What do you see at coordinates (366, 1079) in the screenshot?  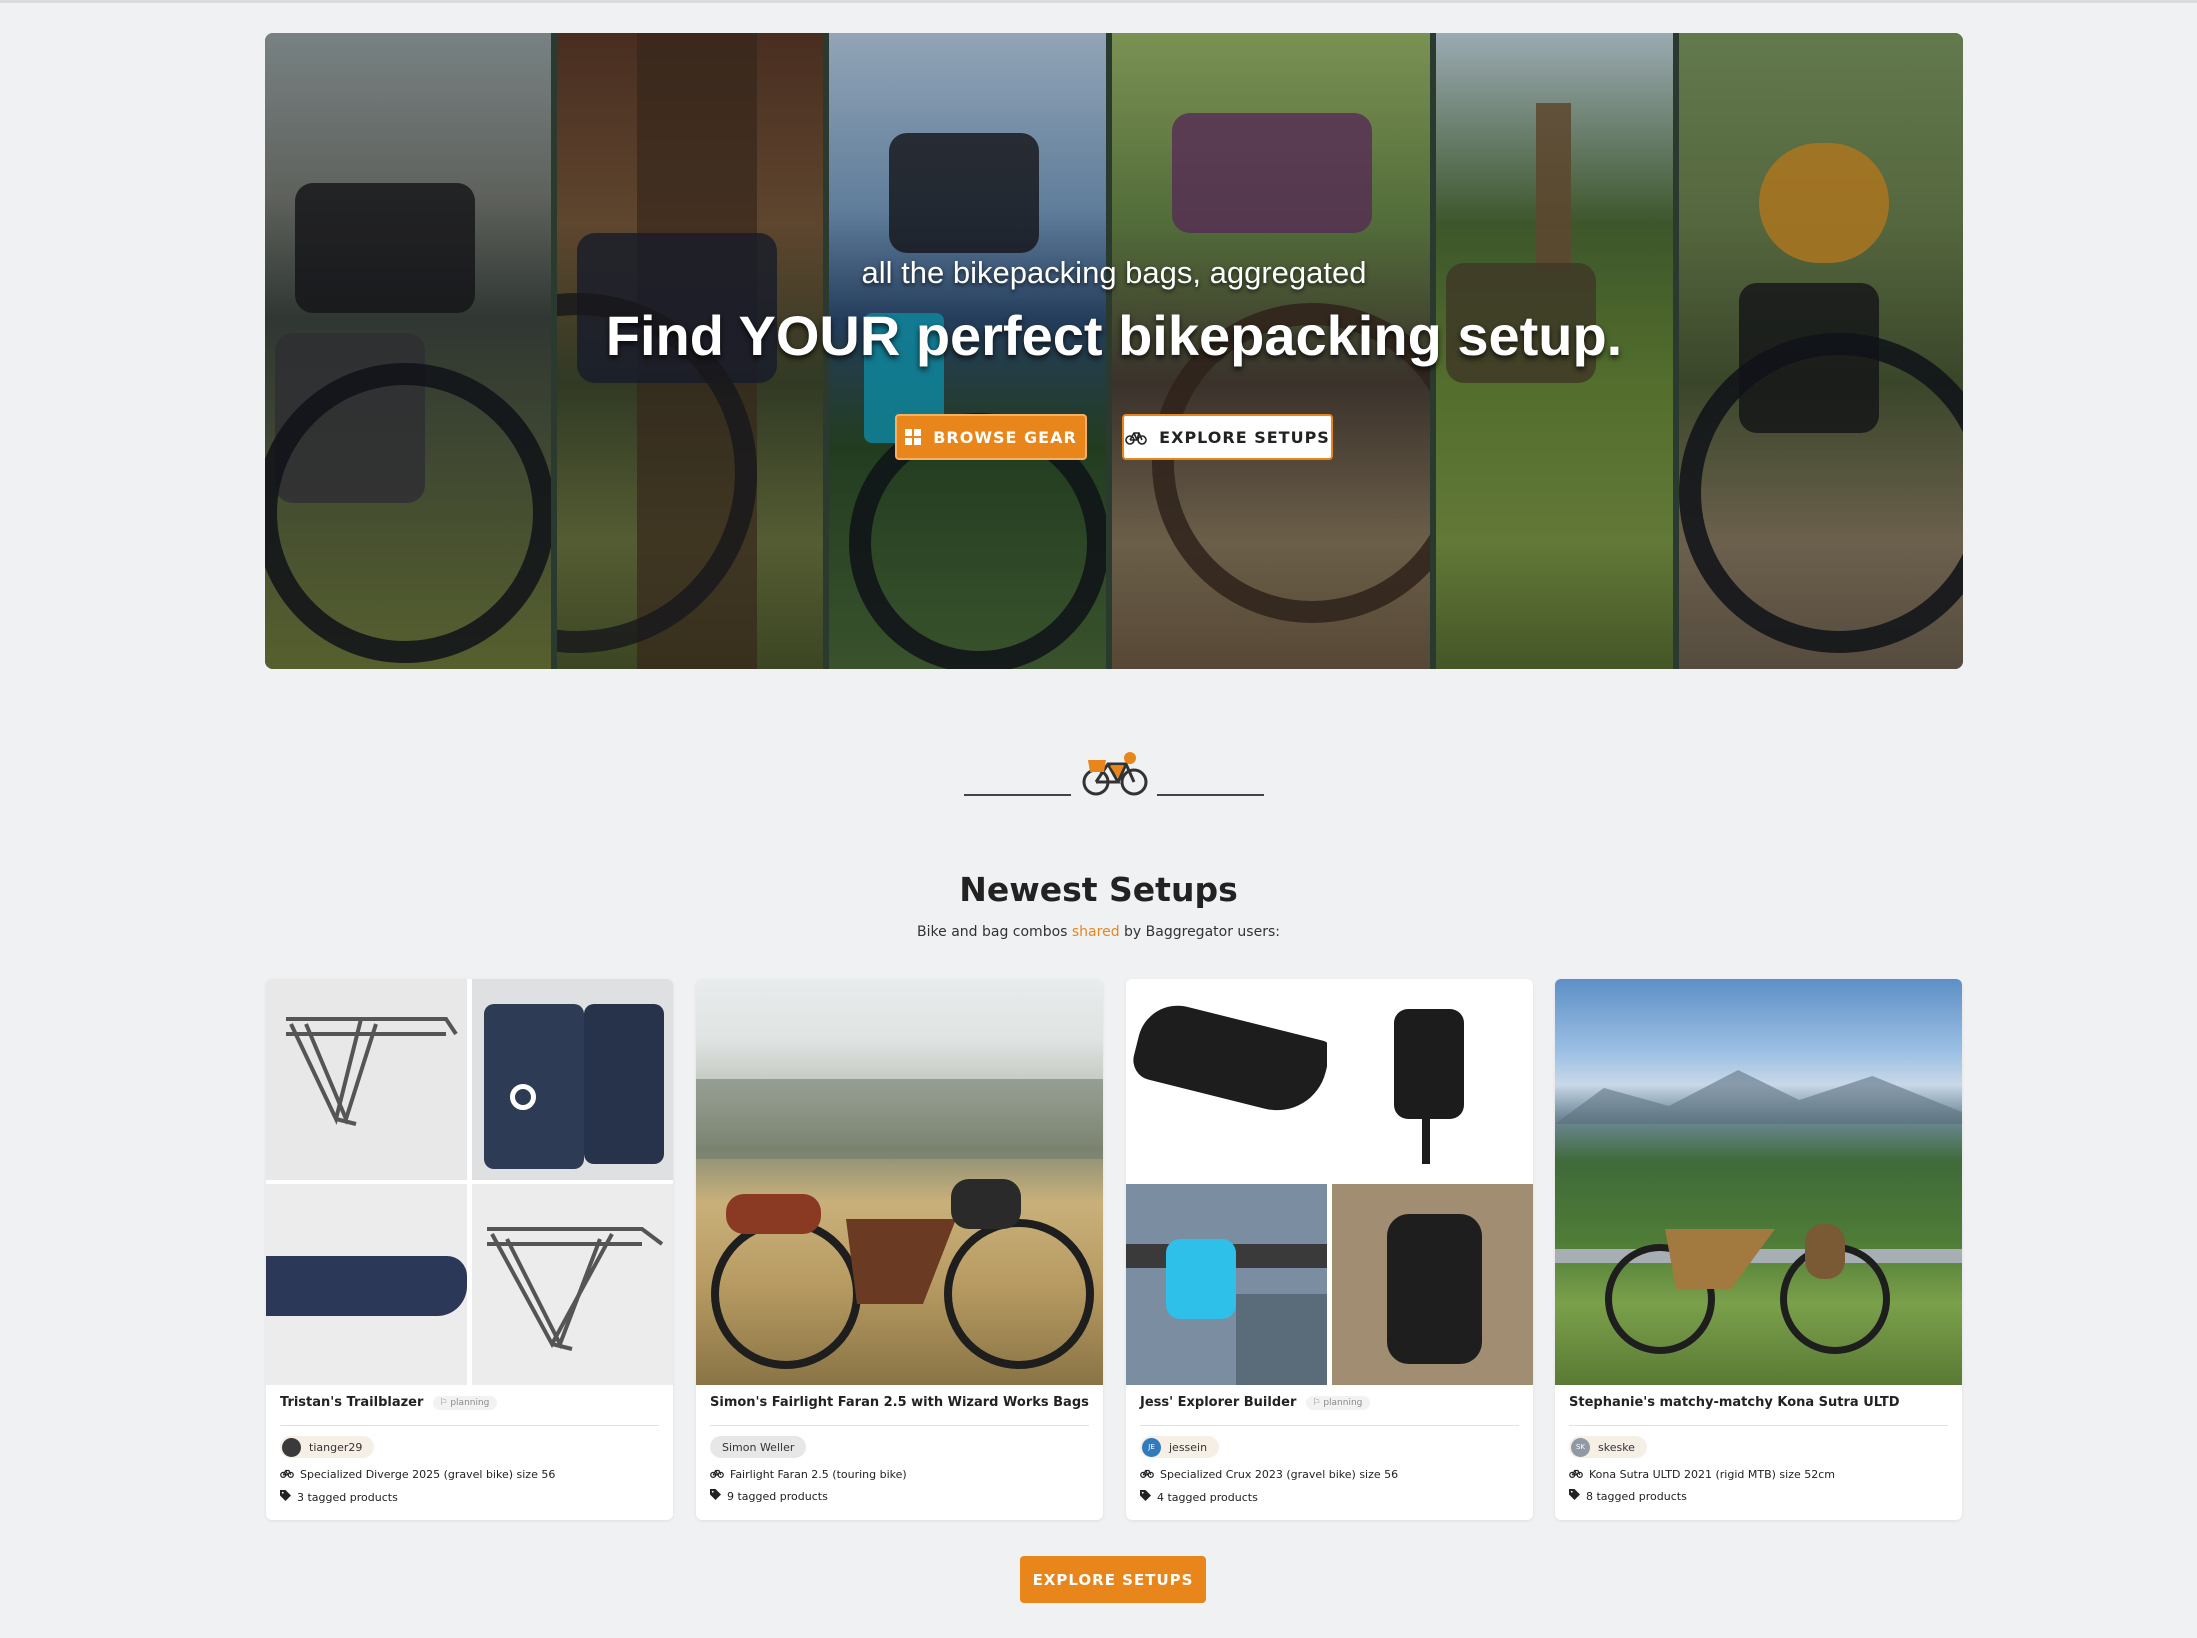 I see `product-image-rack` at bounding box center [366, 1079].